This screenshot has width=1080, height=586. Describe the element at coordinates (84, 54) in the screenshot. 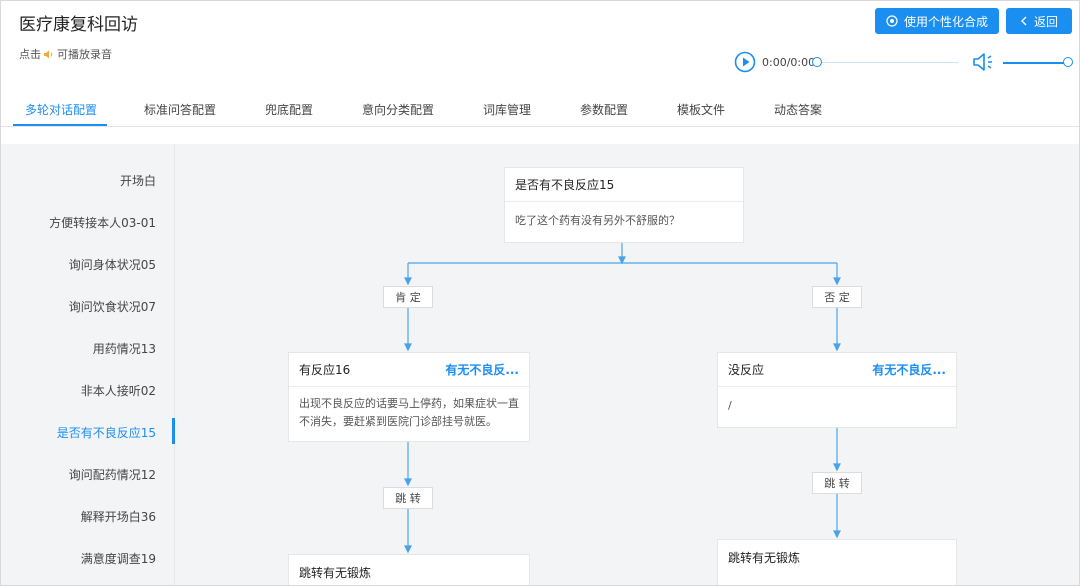

I see `hint-suffix: 可播放录音` at that location.